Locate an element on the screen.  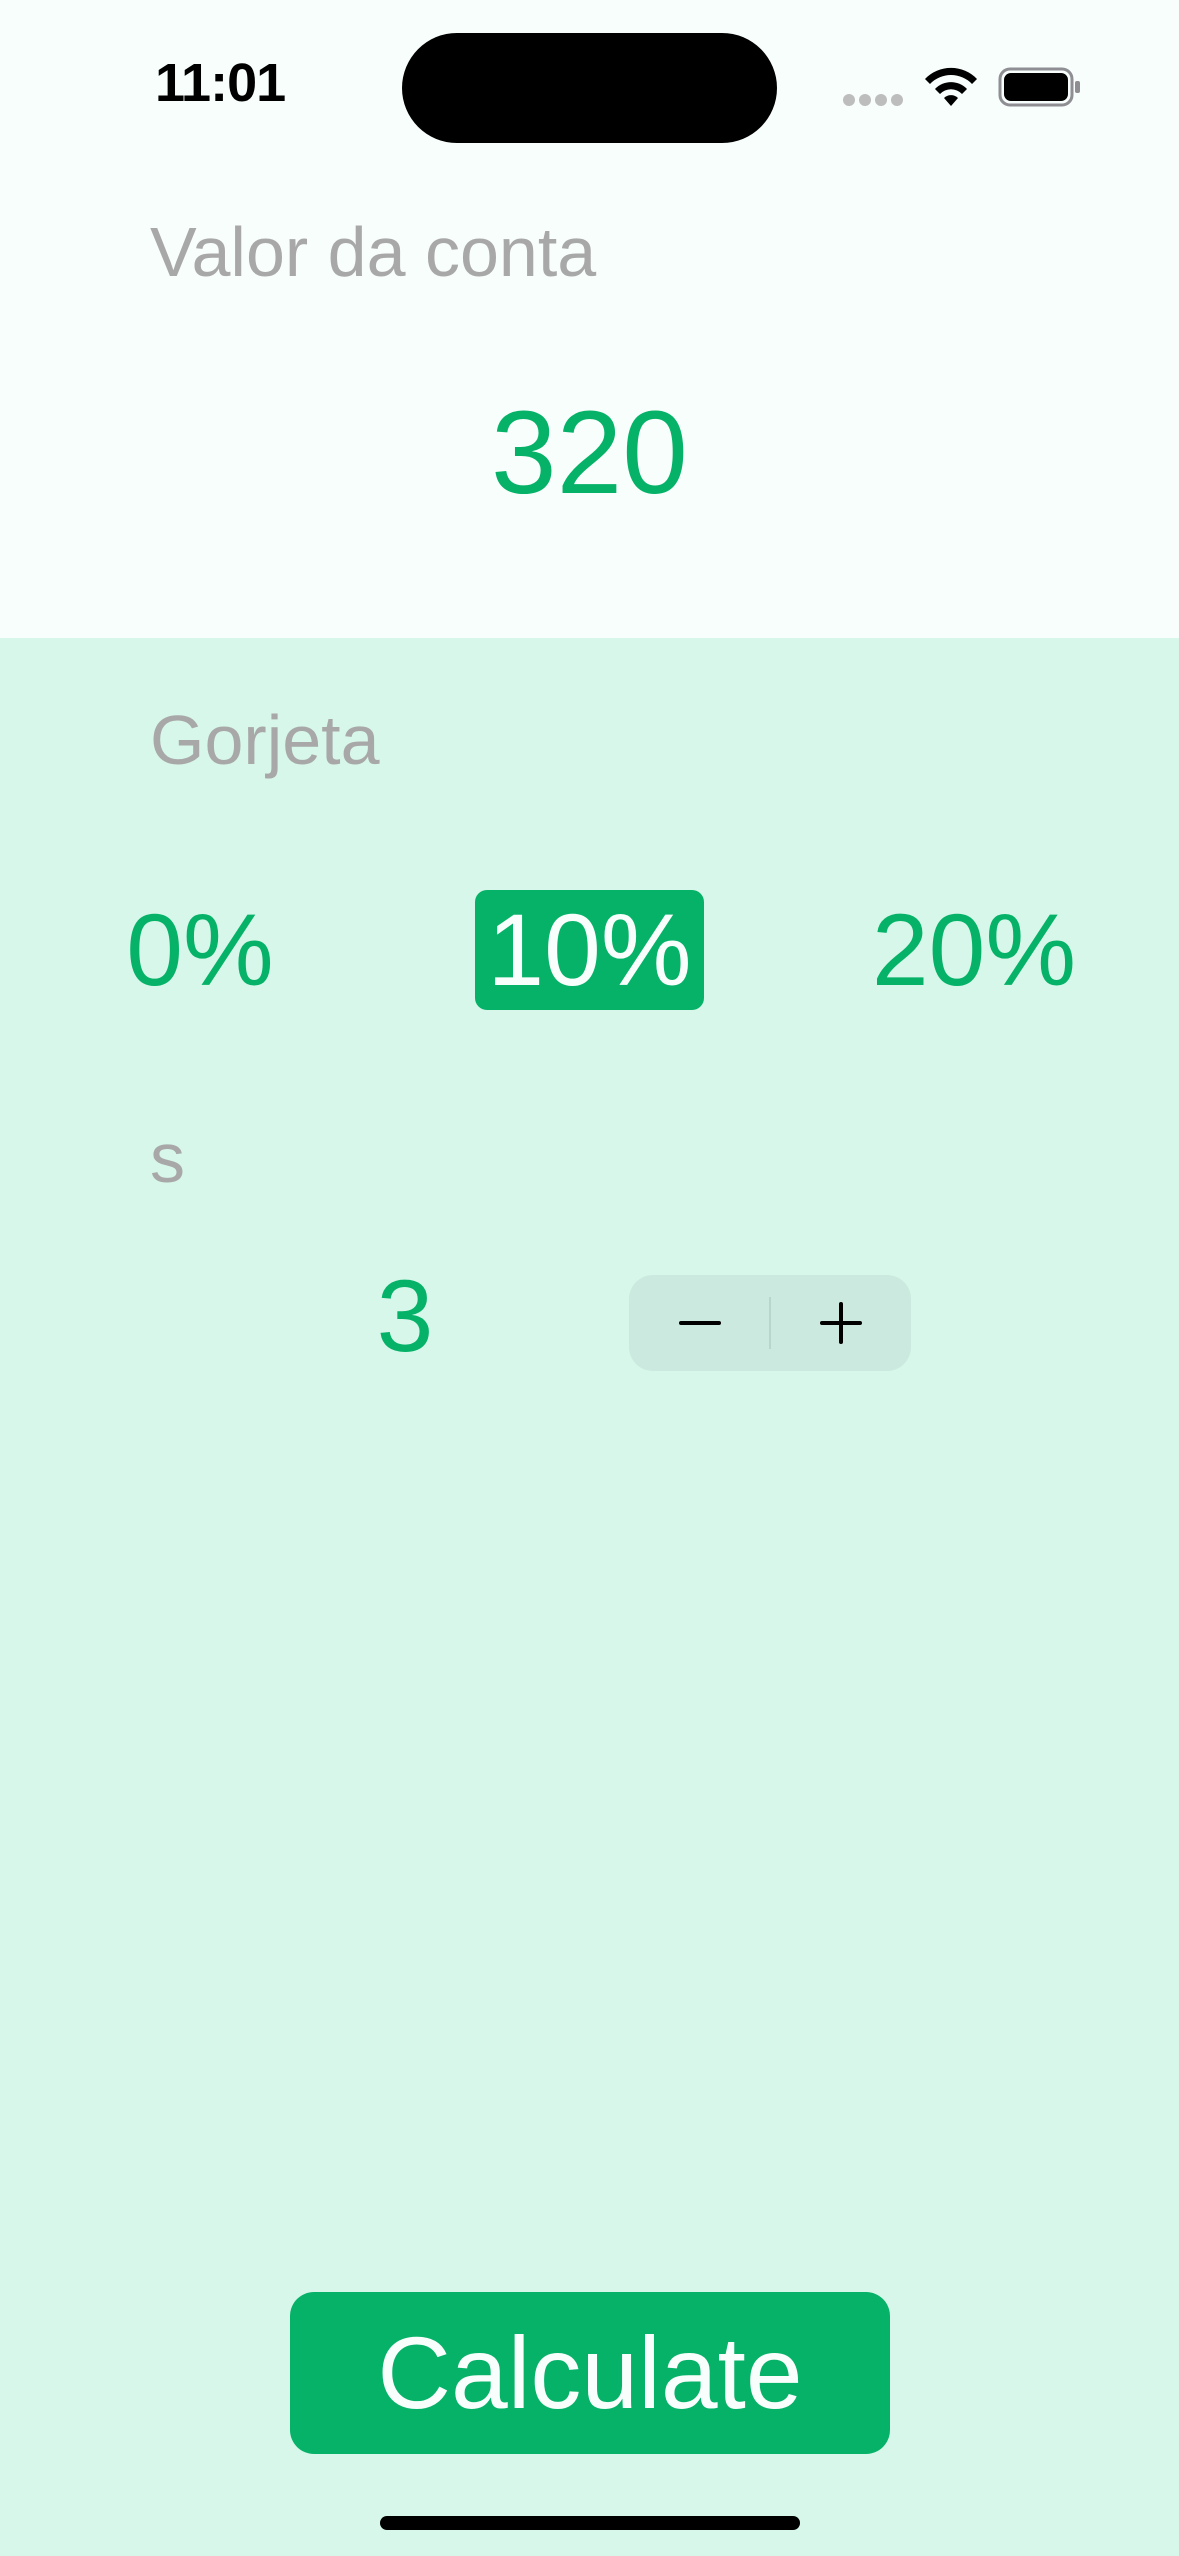
wifi-icon is located at coordinates (951, 86).